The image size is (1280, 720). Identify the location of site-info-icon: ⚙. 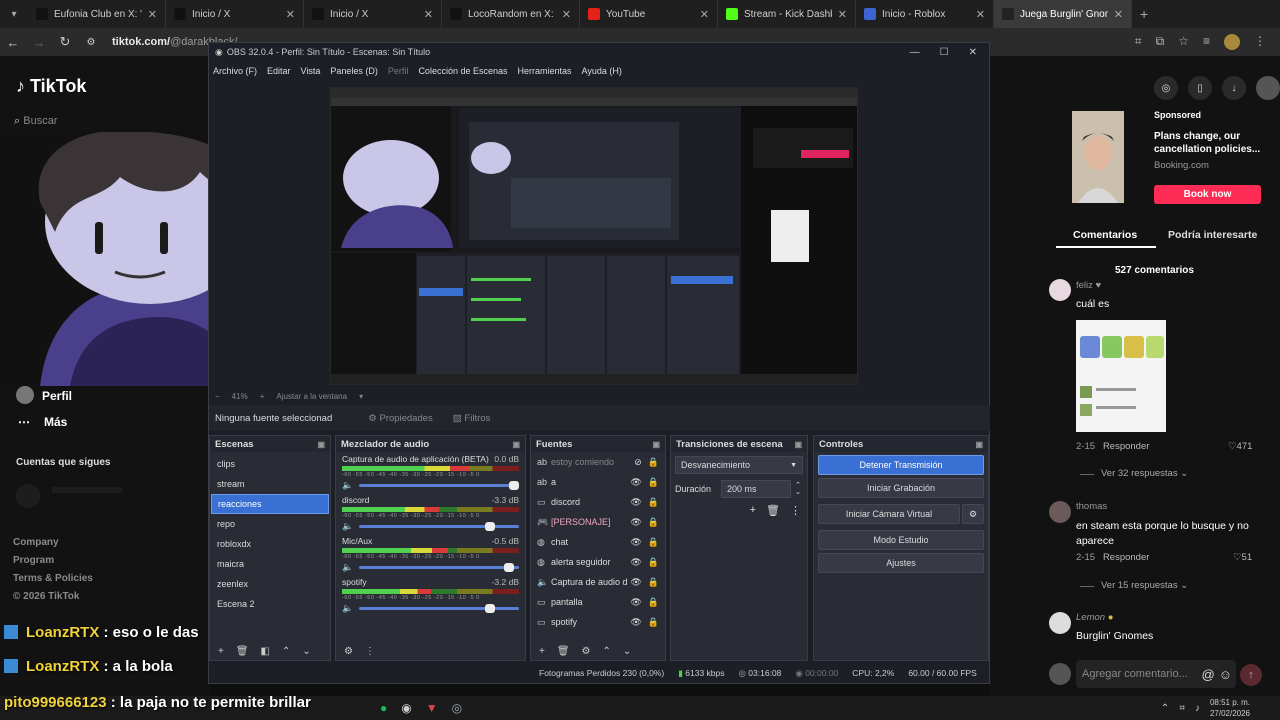
(91, 42).